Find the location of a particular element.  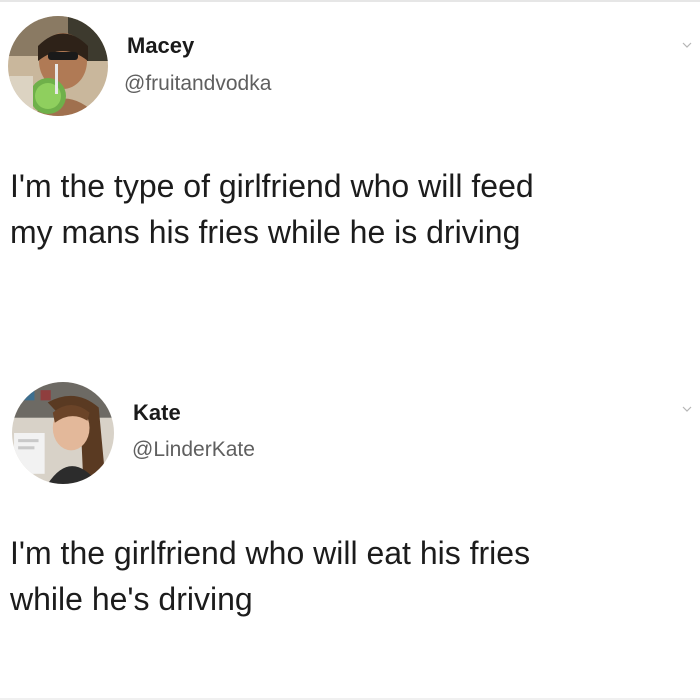

display-name: Macey is located at coordinates (160, 46).